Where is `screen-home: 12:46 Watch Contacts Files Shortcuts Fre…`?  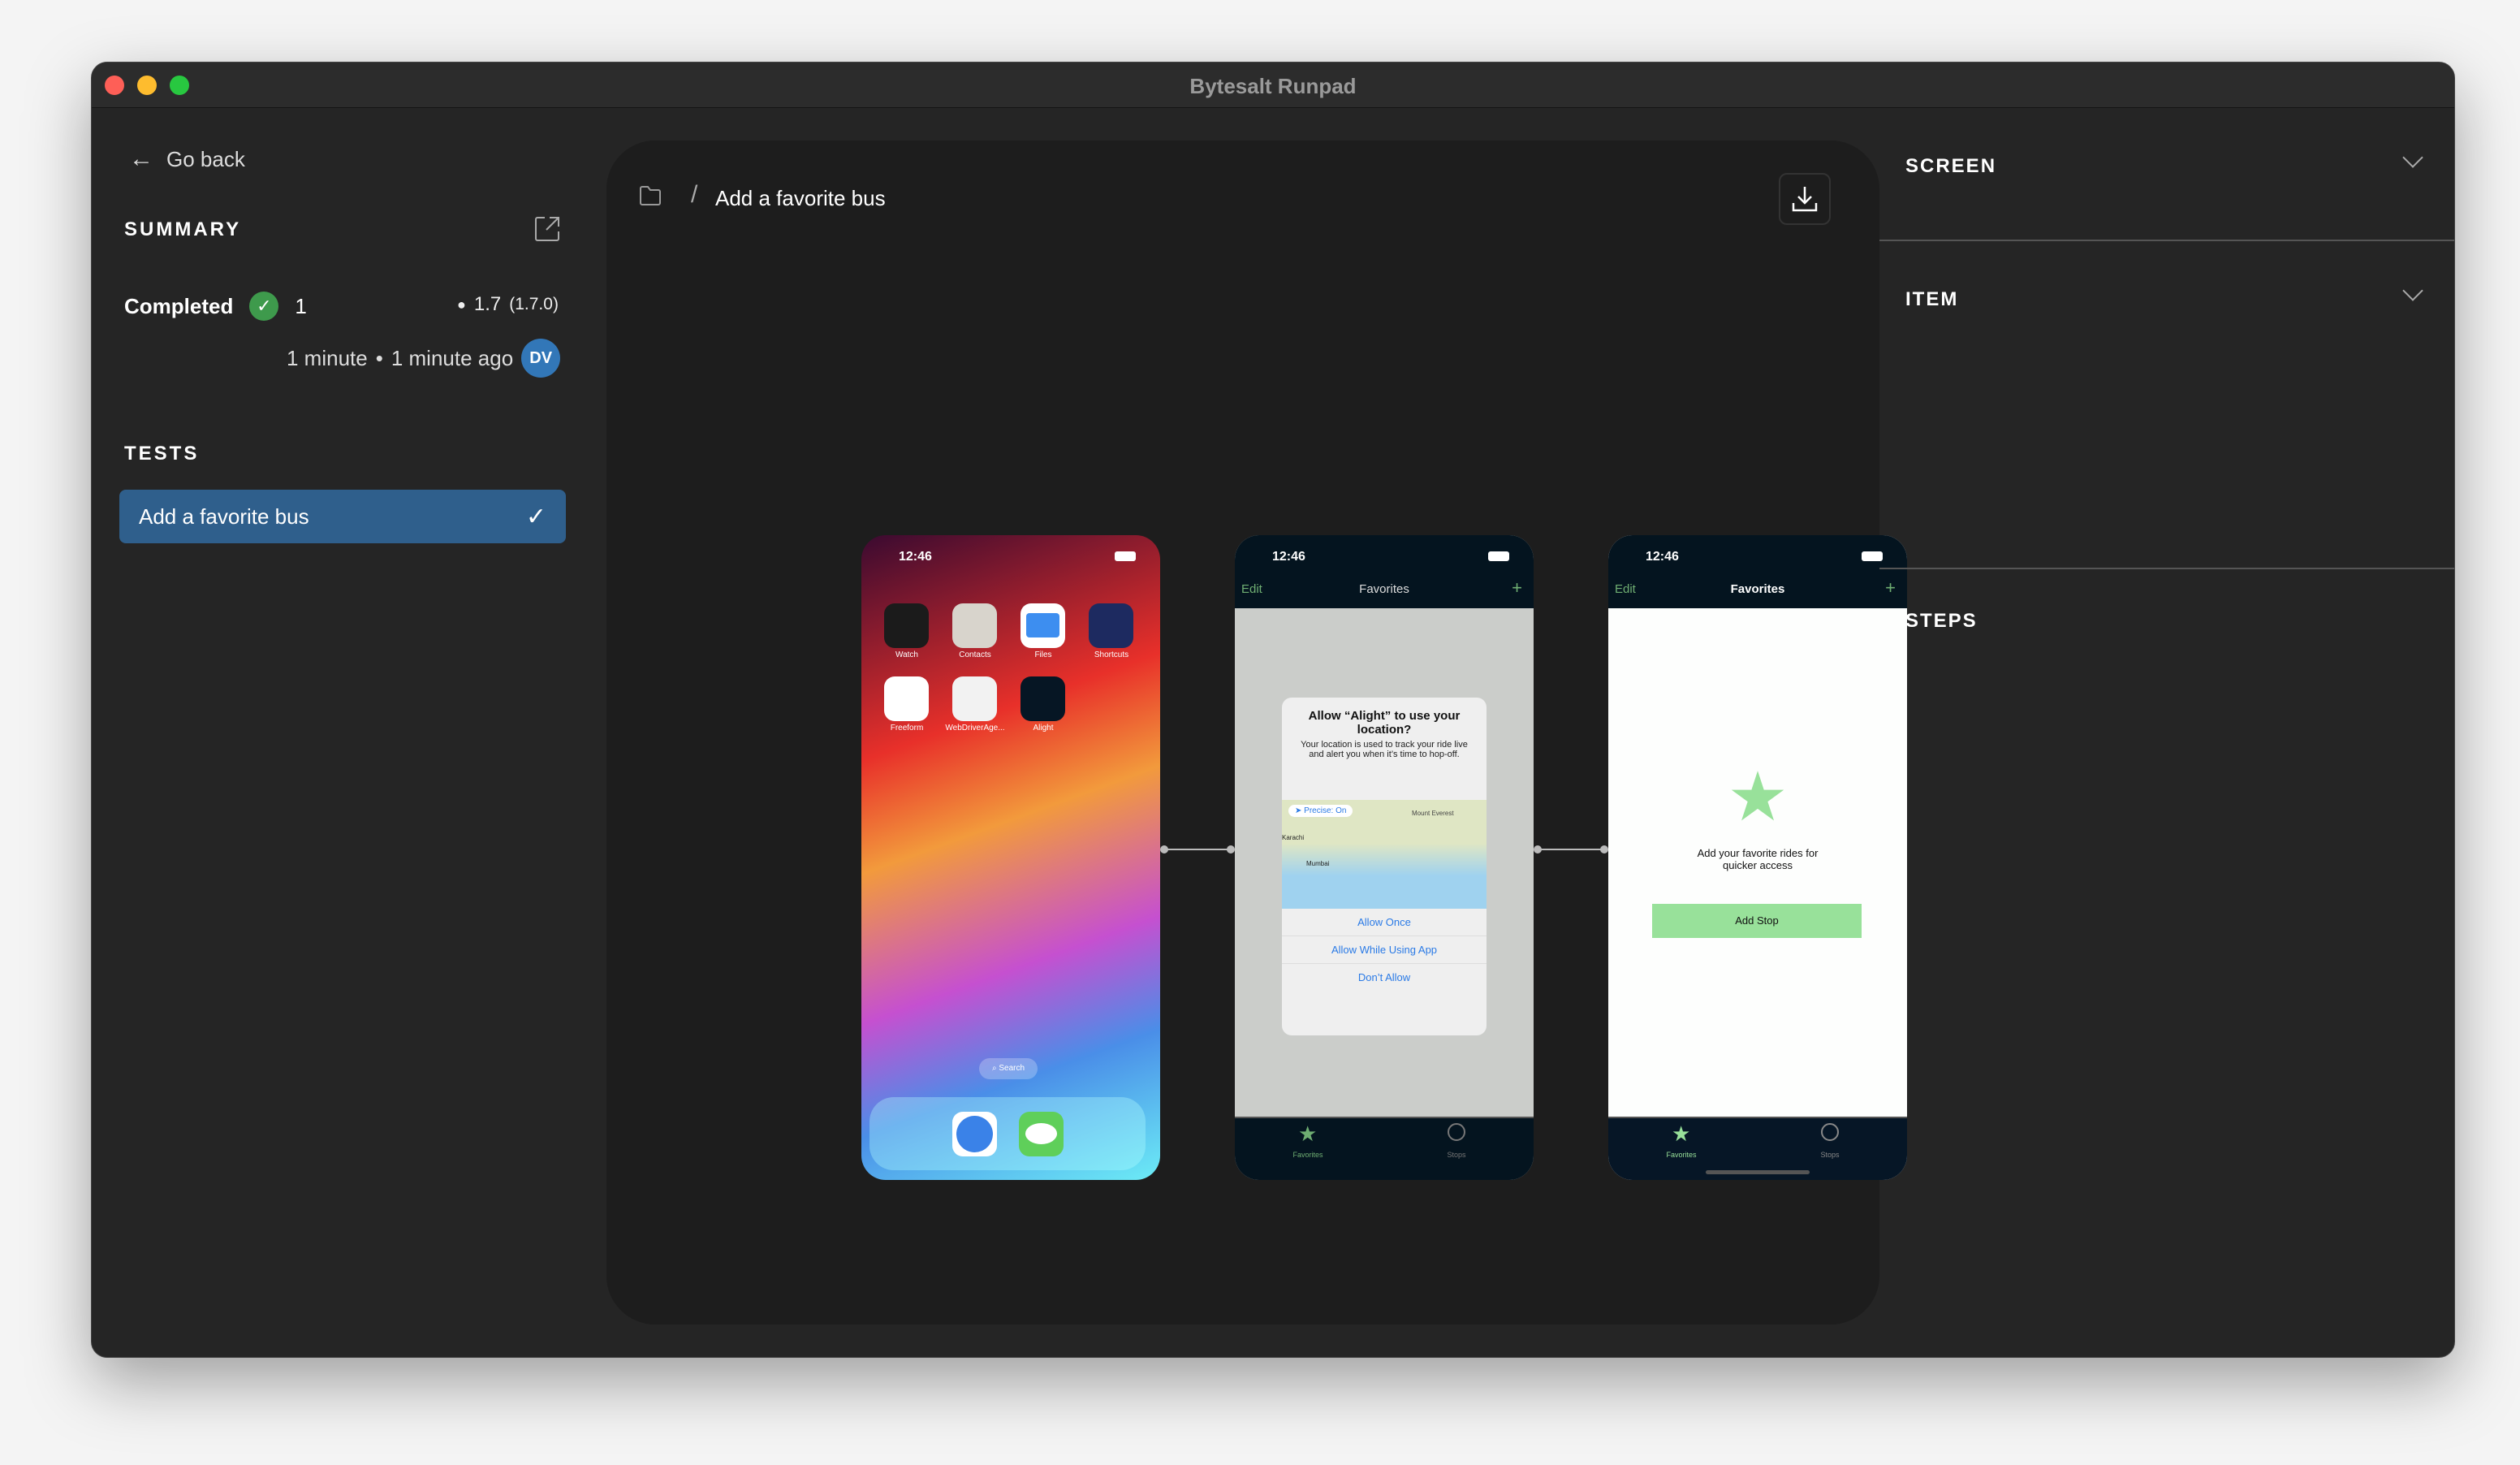
screen-home: 12:46 Watch Contacts Files Shortcuts Fre… is located at coordinates (1011, 857).